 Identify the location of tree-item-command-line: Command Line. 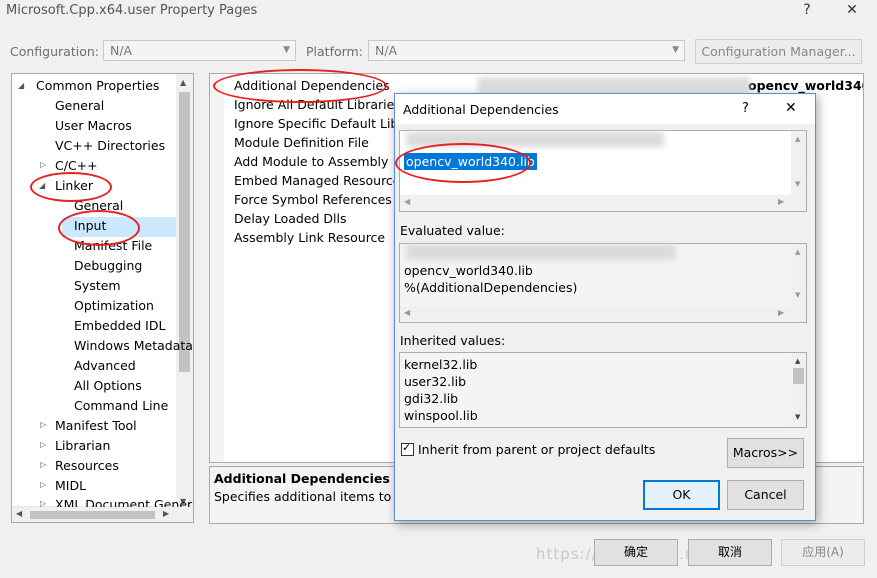
(121, 406).